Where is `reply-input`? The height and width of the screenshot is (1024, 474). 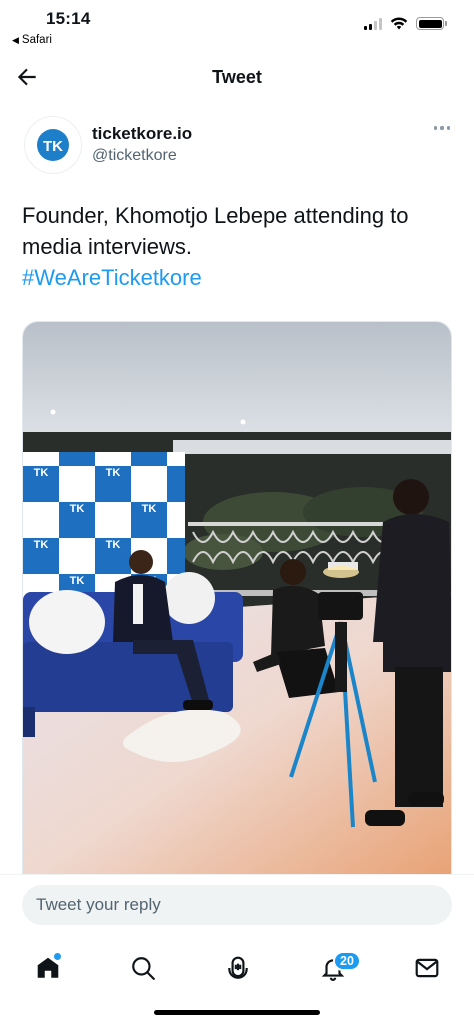
reply-input is located at coordinates (237, 905).